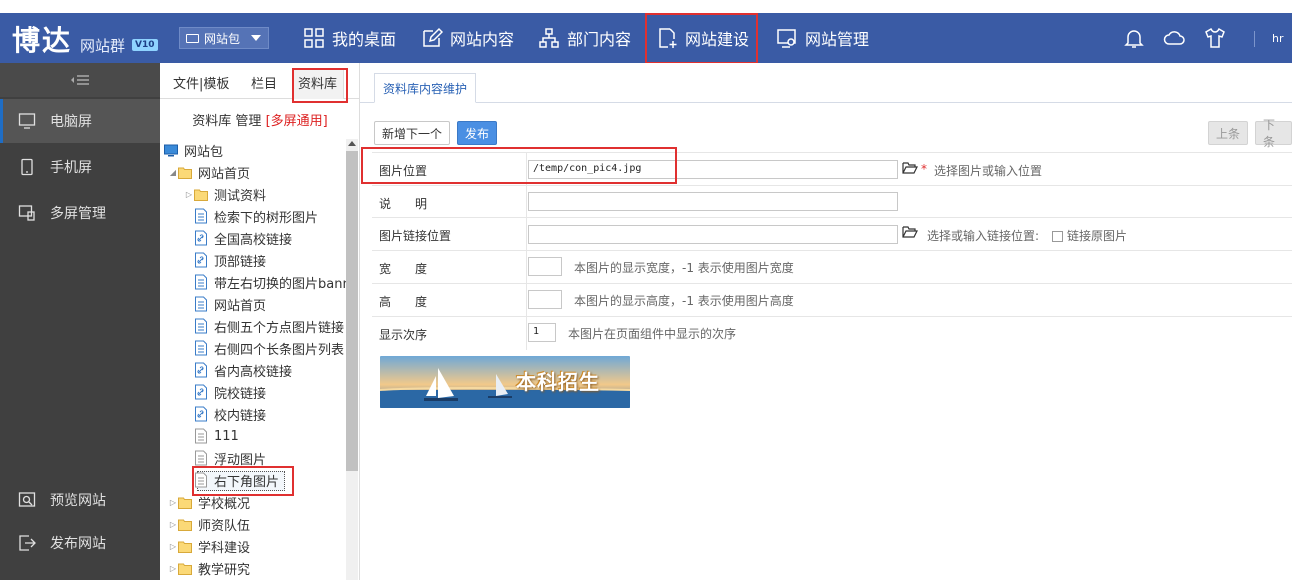  What do you see at coordinates (826, 102) in the screenshot?
I see `tab-underline` at bounding box center [826, 102].